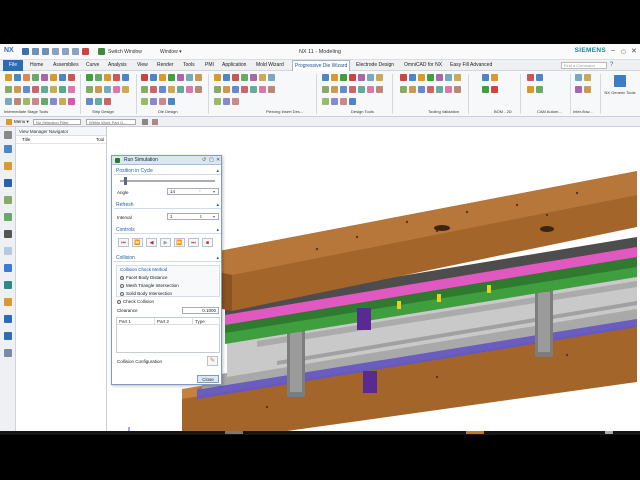  What do you see at coordinates (44, 89) in the screenshot?
I see `remove-icon` at bounding box center [44, 89].